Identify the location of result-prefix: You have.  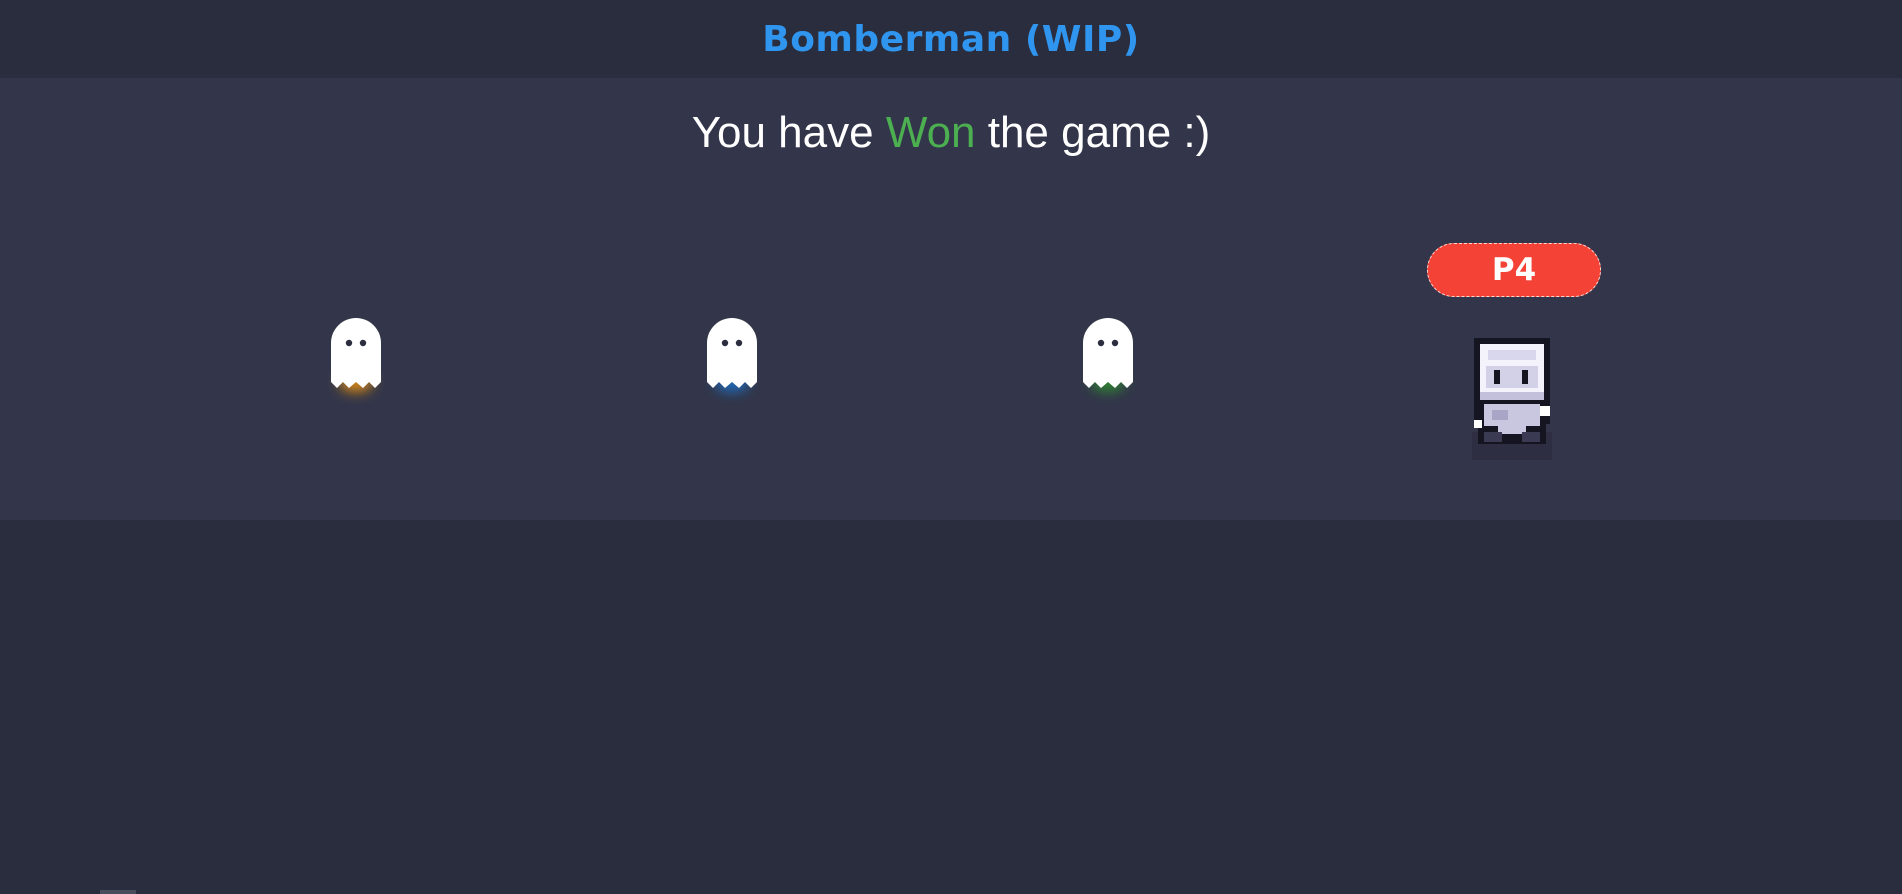
(788, 132).